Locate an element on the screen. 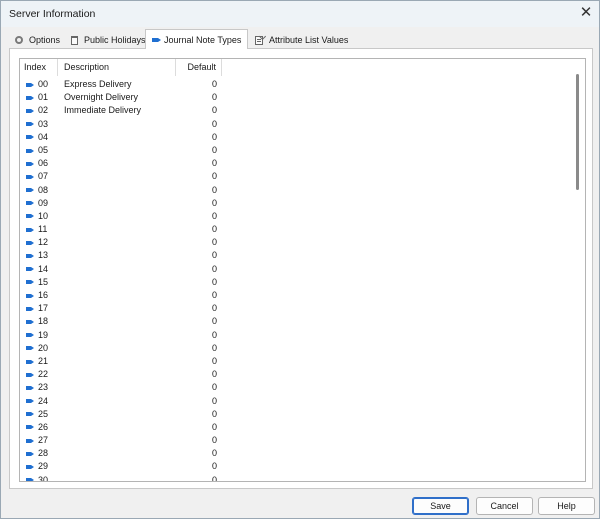 This screenshot has height=519, width=600. list-item: 12 0 is located at coordinates (294, 242).